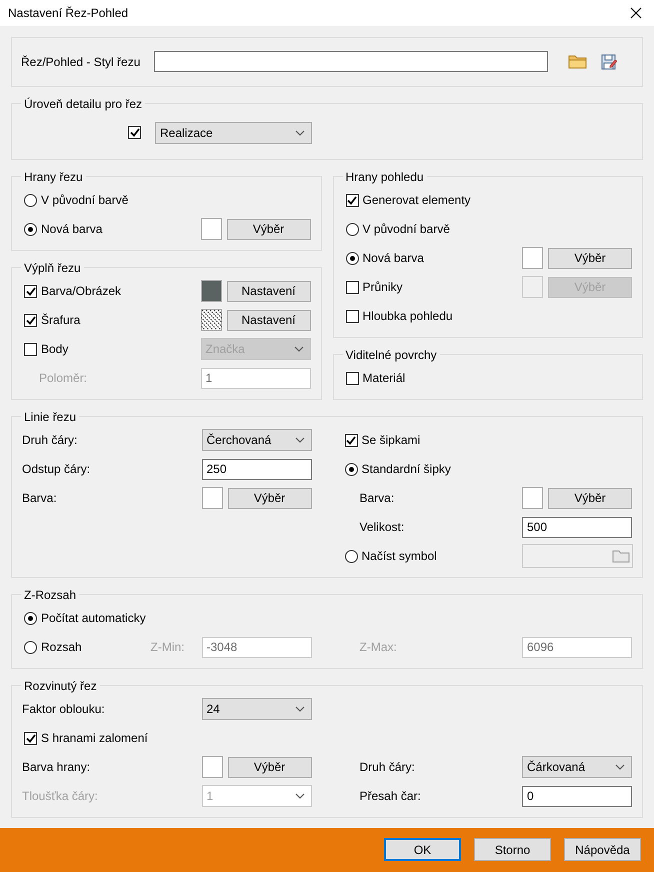  I want to click on field-label: Řez/Pohled - Styl řezu, so click(81, 61).